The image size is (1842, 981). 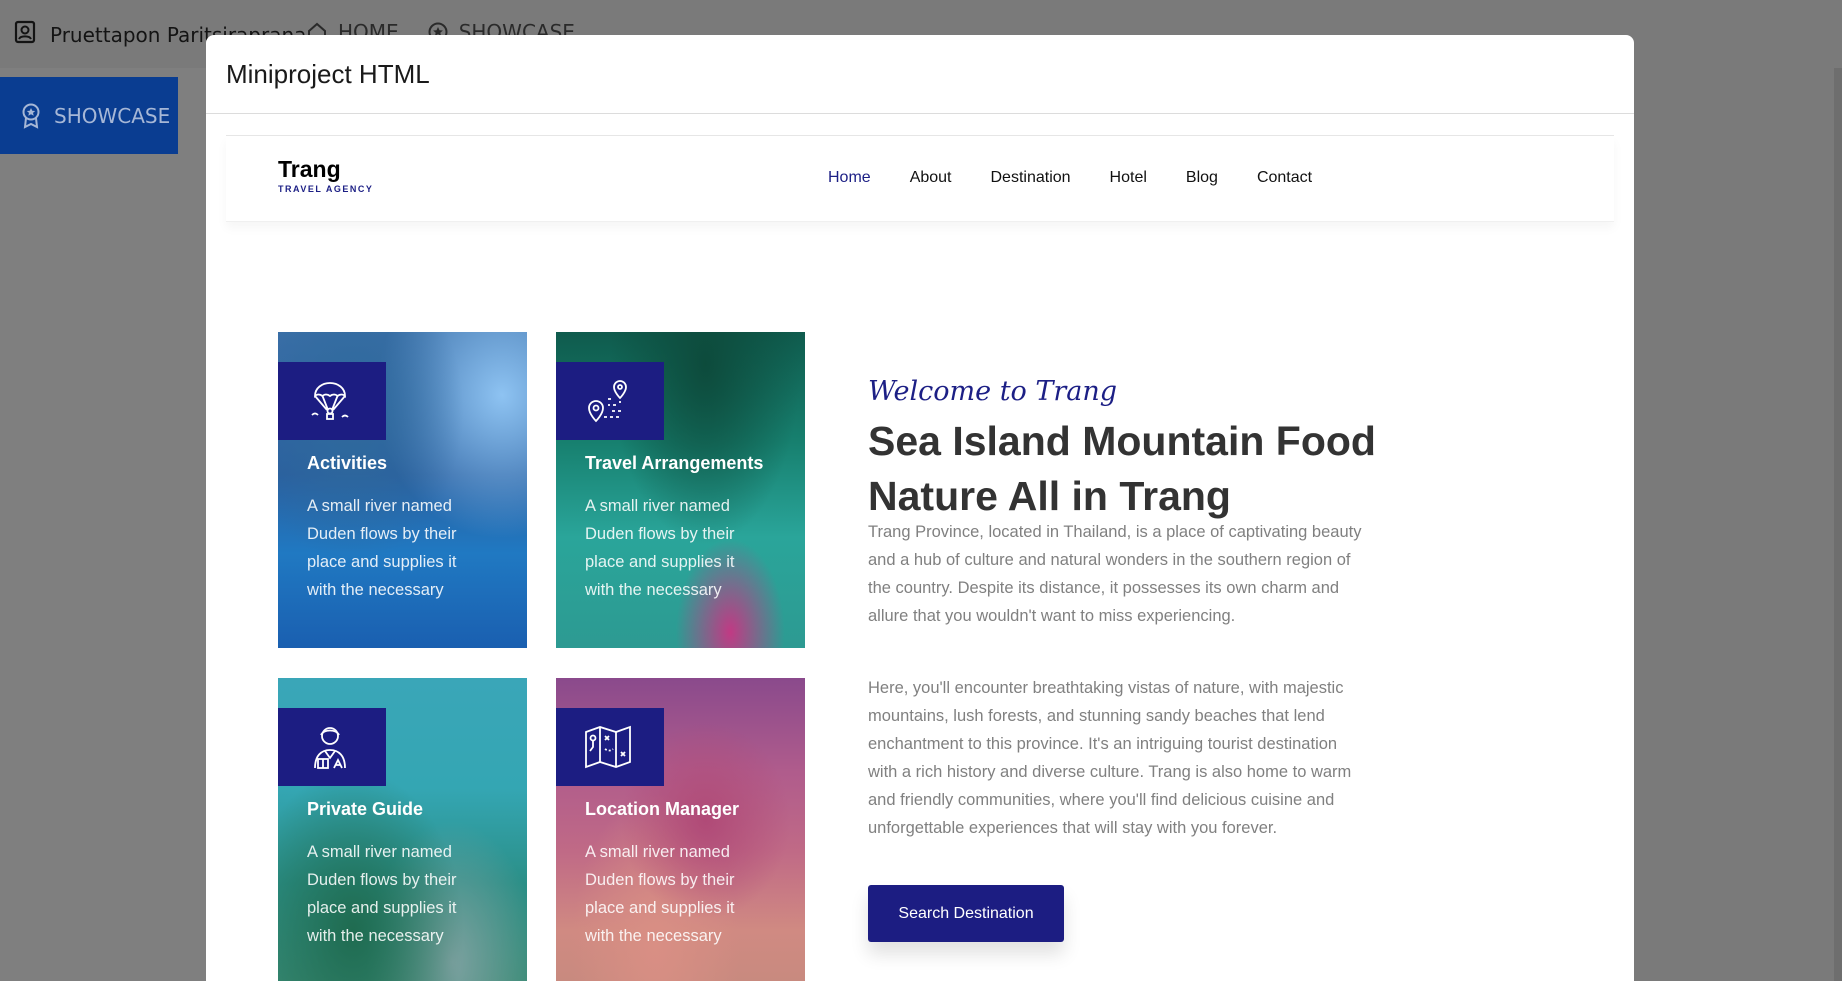 I want to click on welcome-script: Welcome to Trang, so click(x=993, y=391).